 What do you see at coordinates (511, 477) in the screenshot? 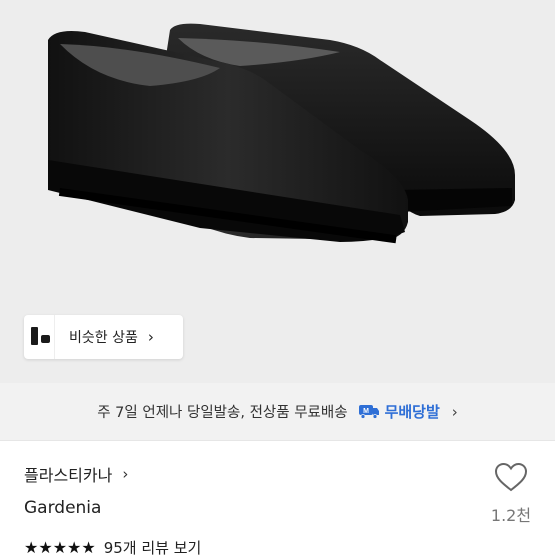
I see `heart-outline-icon` at bounding box center [511, 477].